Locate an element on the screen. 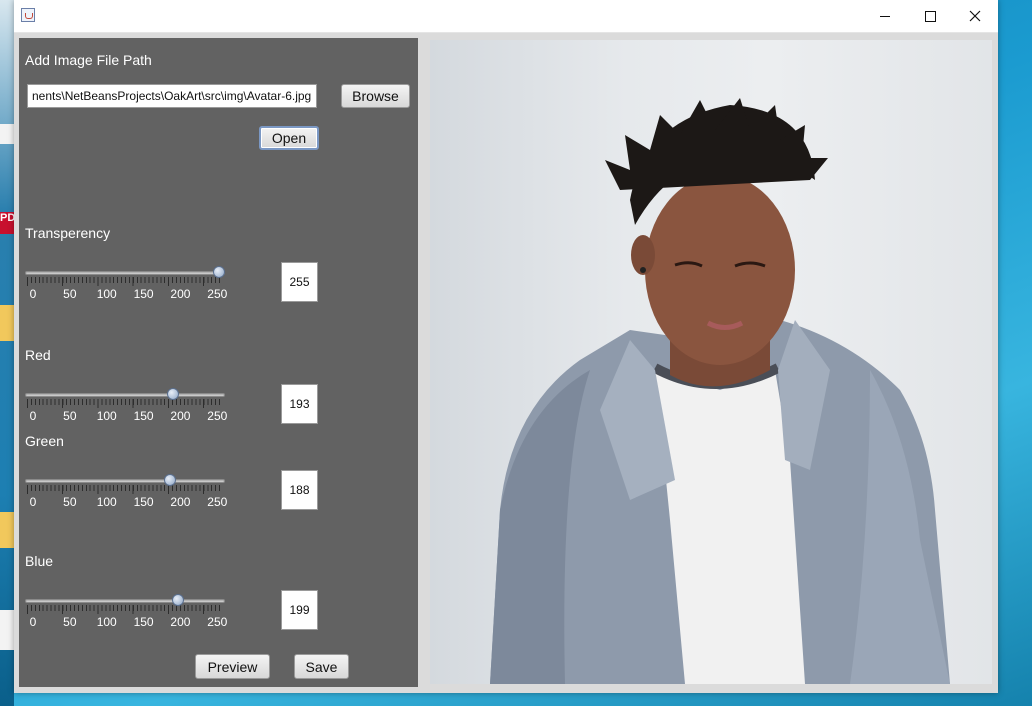 Image resolution: width=1032 pixels, height=706 pixels. blue-value: 199 is located at coordinates (299, 610).